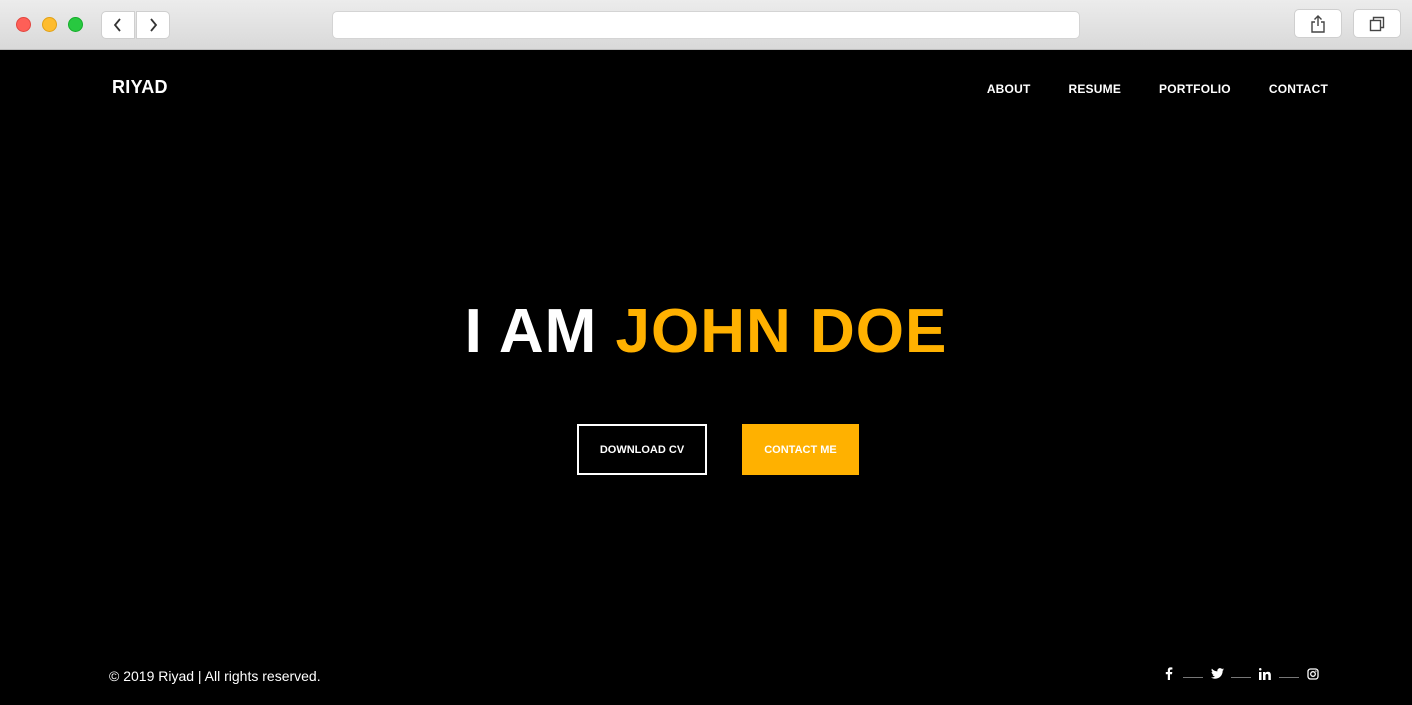 This screenshot has height=705, width=1412. I want to click on share-icon, so click(1318, 23).